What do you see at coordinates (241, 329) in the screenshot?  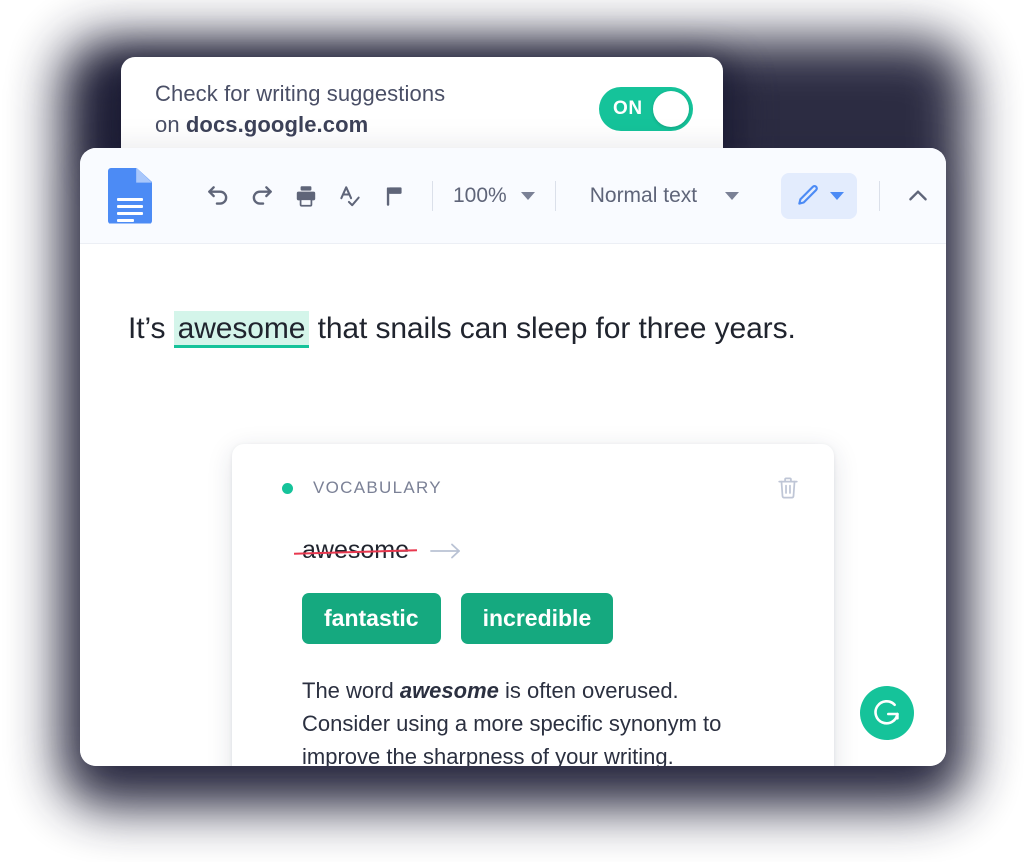 I see `highlighted-word: awesome` at bounding box center [241, 329].